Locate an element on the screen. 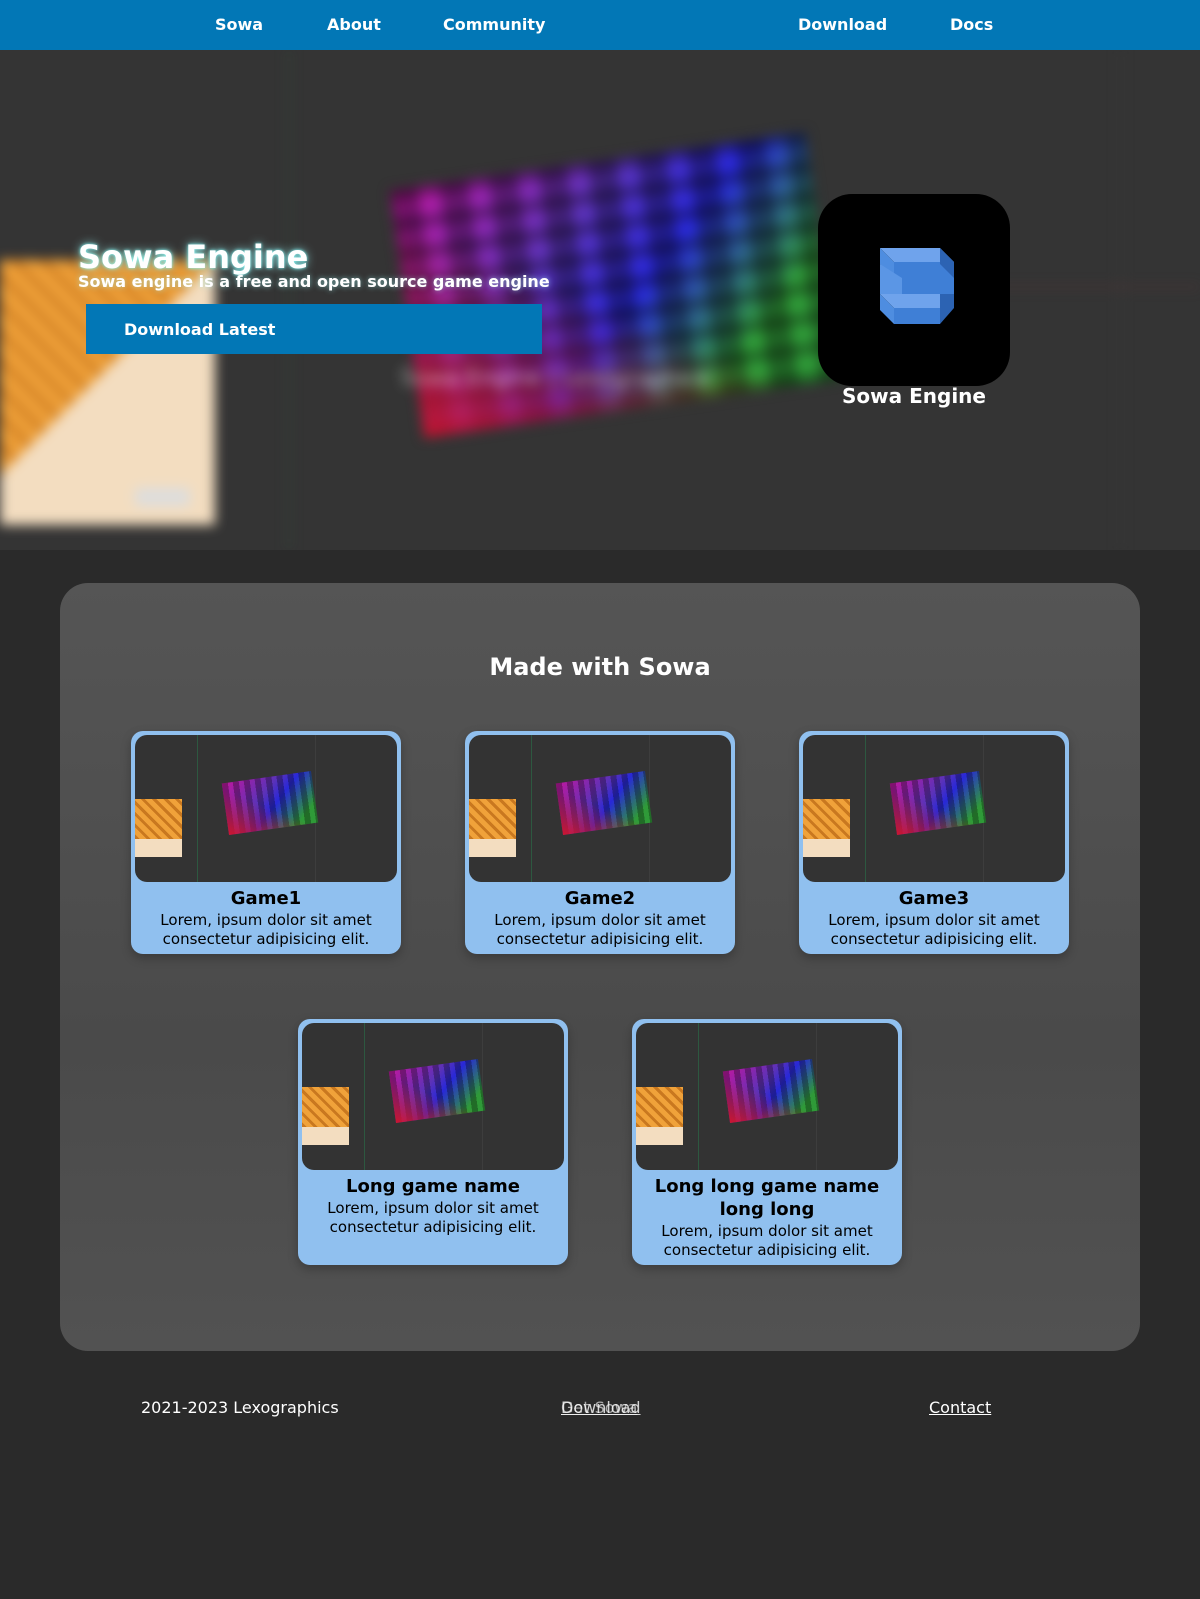  logo-caption: Sowa Engine is located at coordinates (914, 396).